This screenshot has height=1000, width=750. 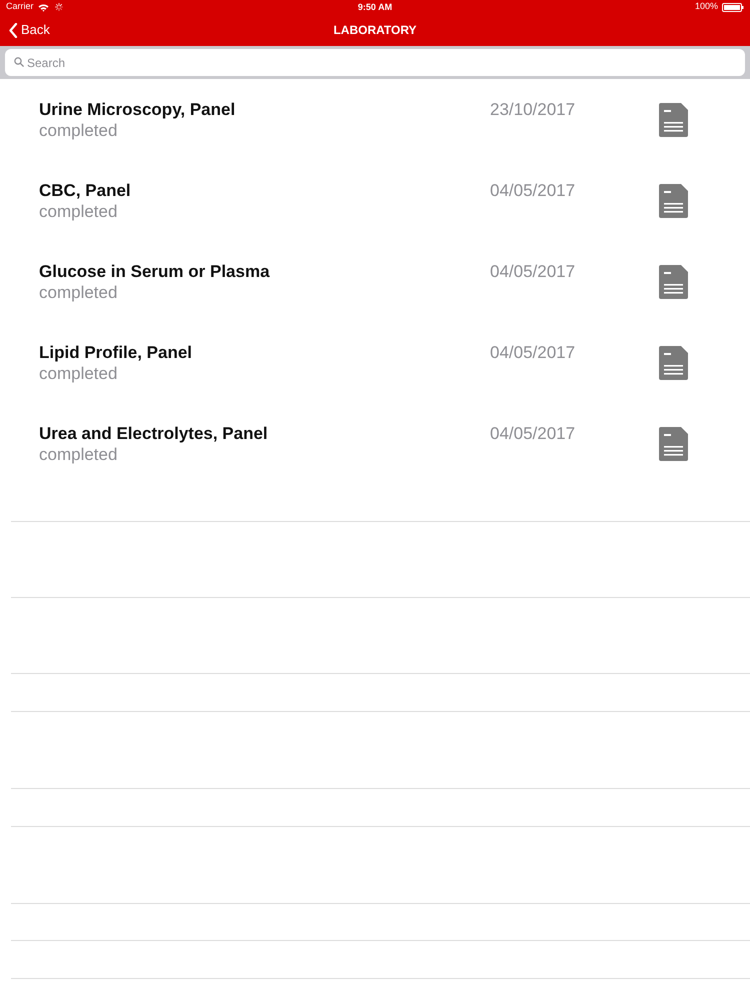 I want to click on battery-percent: 100%, so click(x=706, y=7).